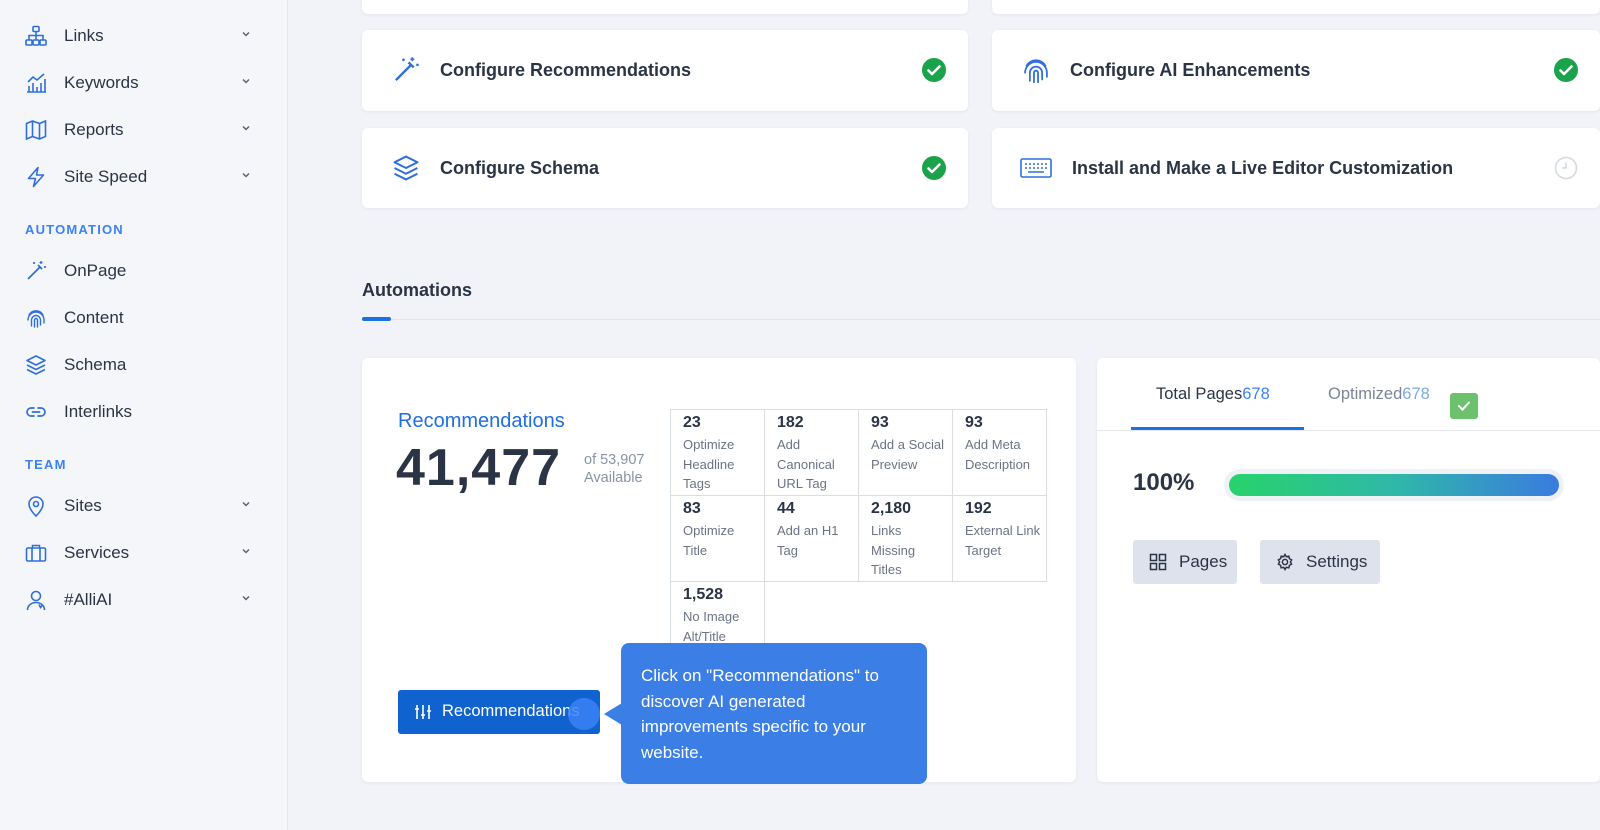 The height and width of the screenshot is (830, 1600). Describe the element at coordinates (142, 318) in the screenshot. I see `sidebar-item-content: Content` at that location.